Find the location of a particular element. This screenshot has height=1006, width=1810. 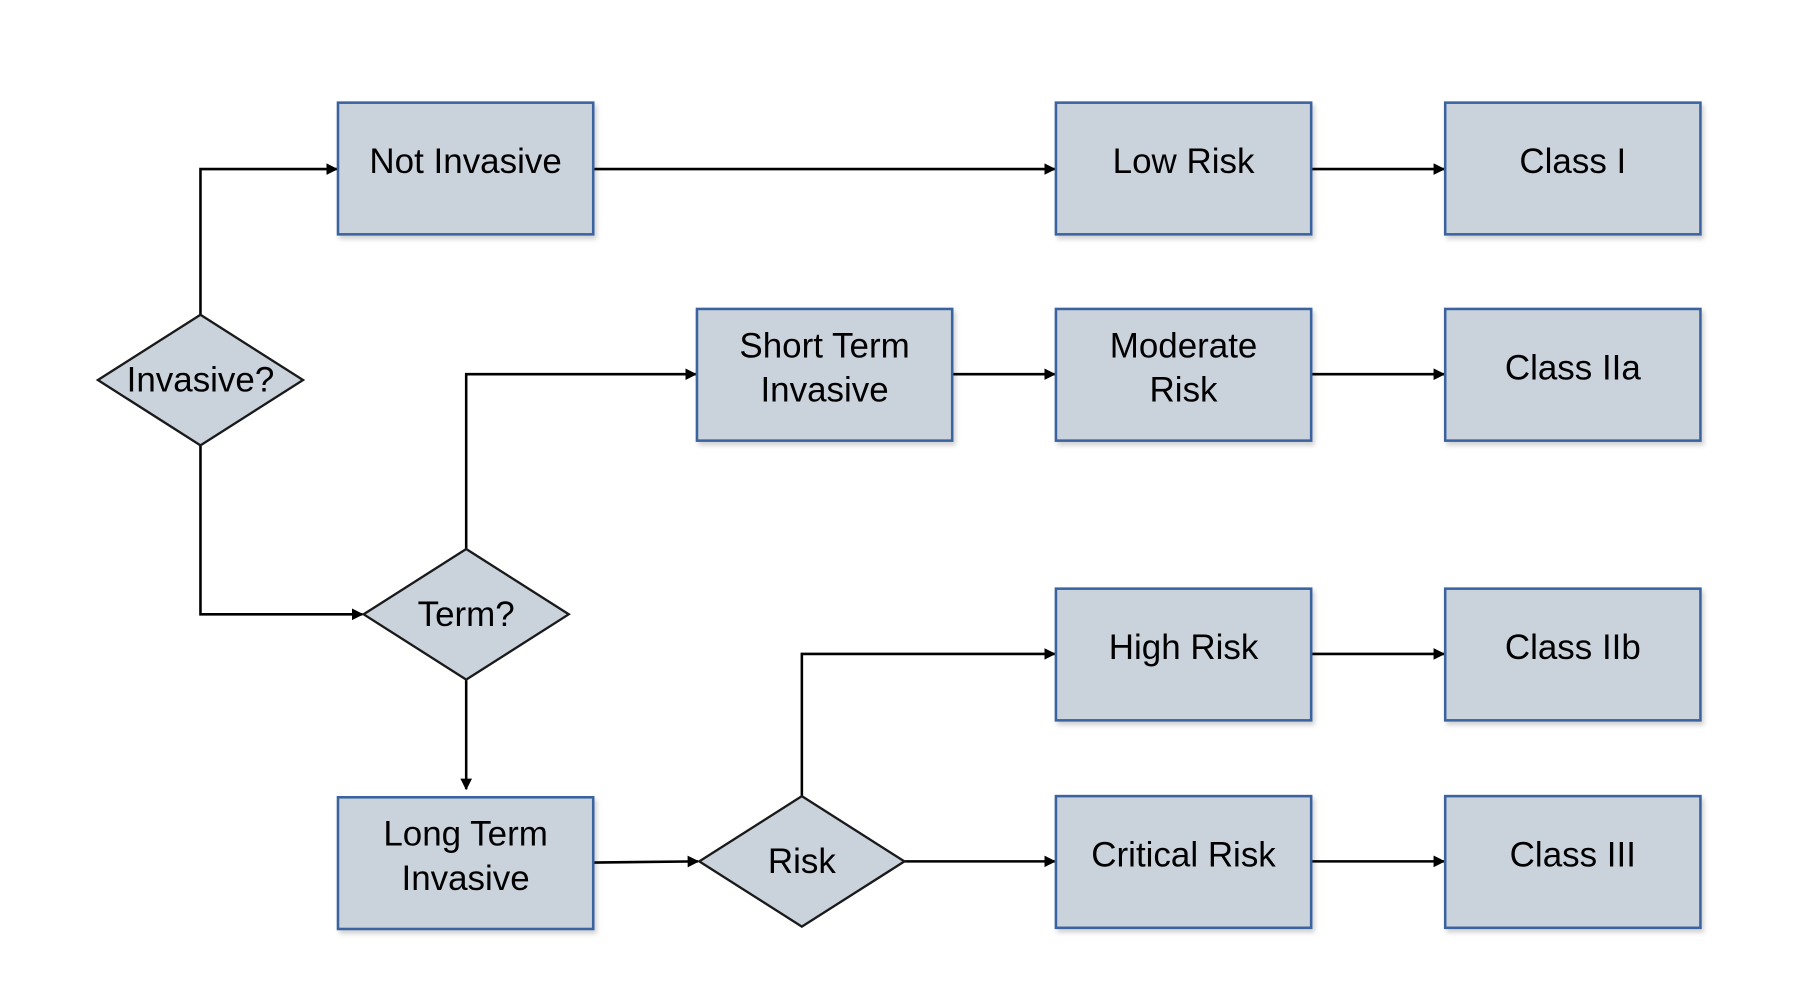

node-label: Class I is located at coordinates (1572, 161).